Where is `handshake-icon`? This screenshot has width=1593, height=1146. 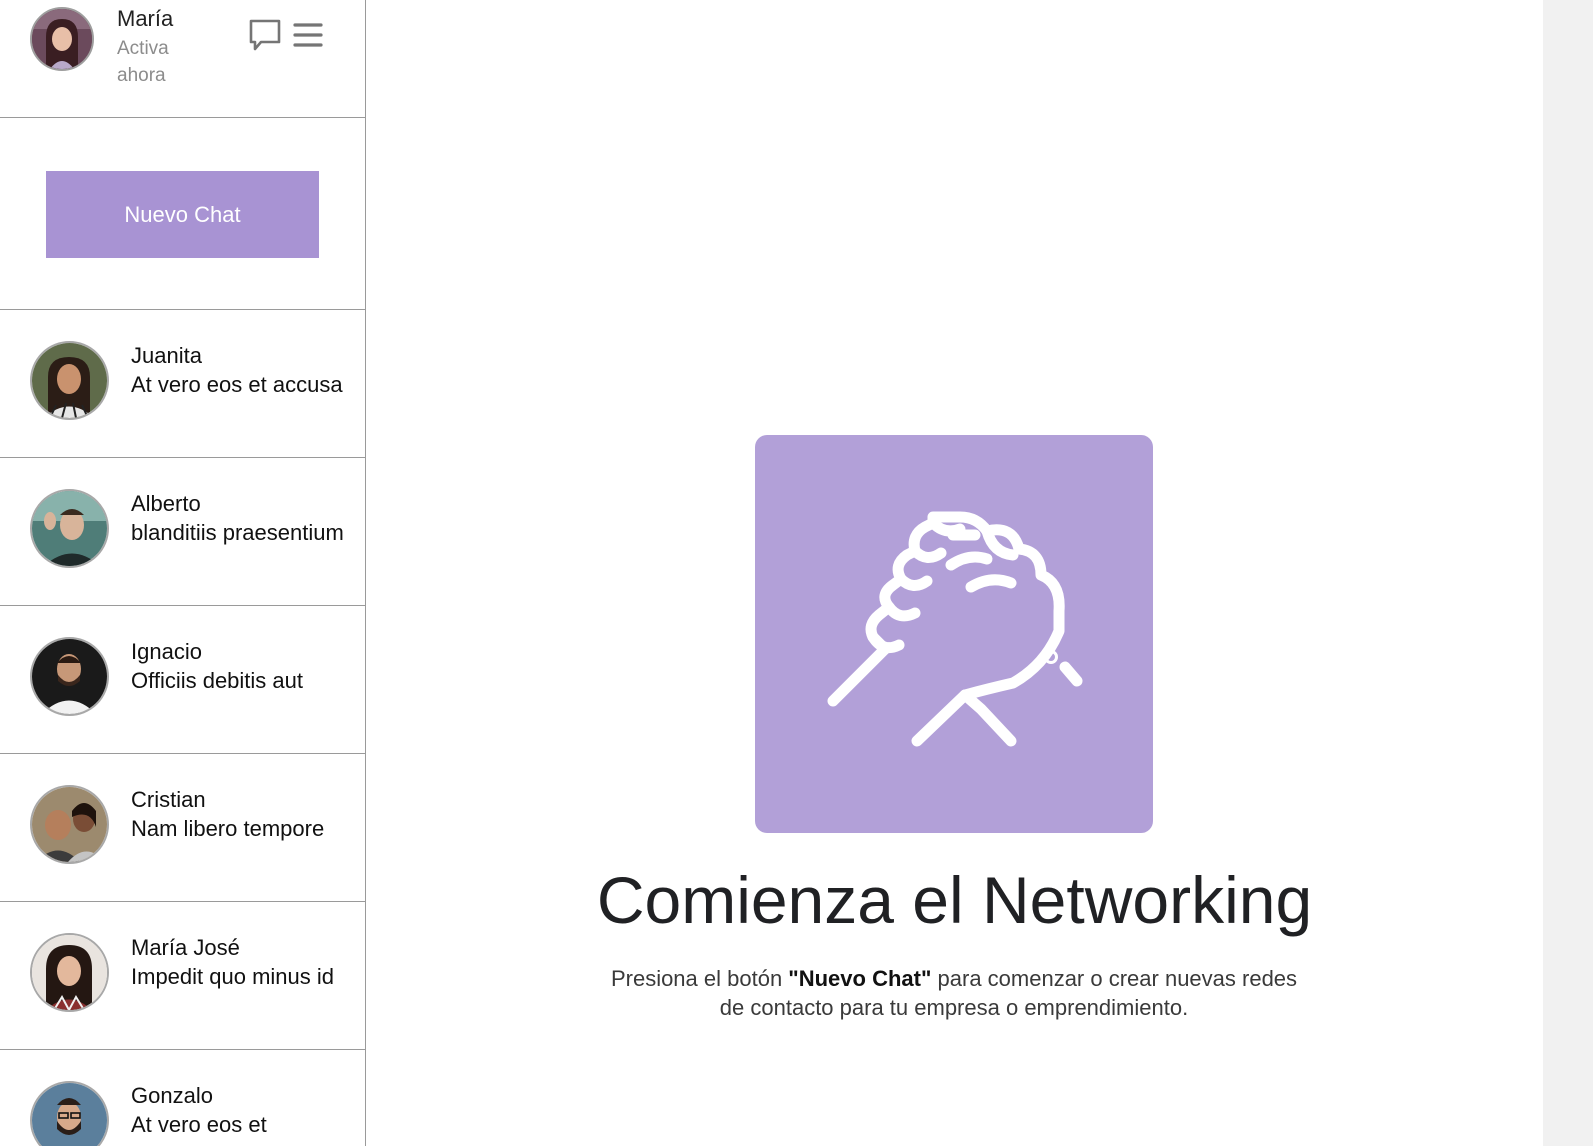
handshake-icon is located at coordinates (955, 629).